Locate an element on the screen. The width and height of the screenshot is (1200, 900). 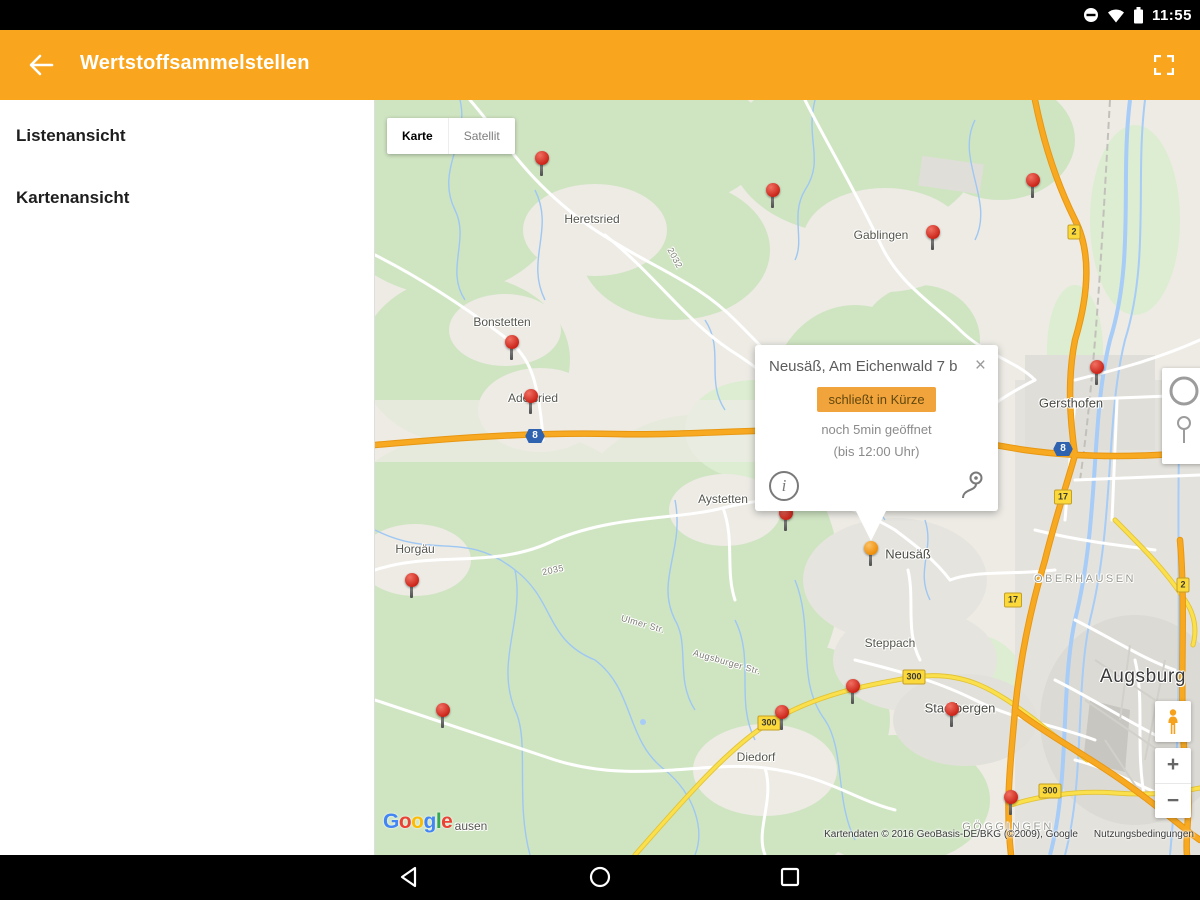
marker-icon is located at coordinates (1184, 423).